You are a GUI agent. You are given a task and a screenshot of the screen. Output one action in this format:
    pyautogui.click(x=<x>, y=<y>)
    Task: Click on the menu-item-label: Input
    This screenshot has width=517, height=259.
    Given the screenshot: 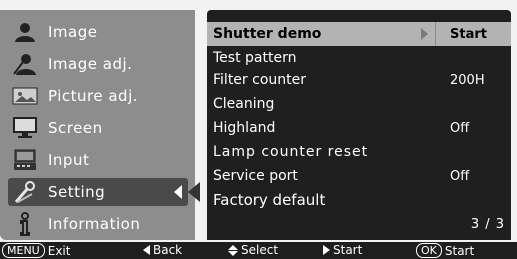 What is the action you would take?
    pyautogui.click(x=69, y=160)
    